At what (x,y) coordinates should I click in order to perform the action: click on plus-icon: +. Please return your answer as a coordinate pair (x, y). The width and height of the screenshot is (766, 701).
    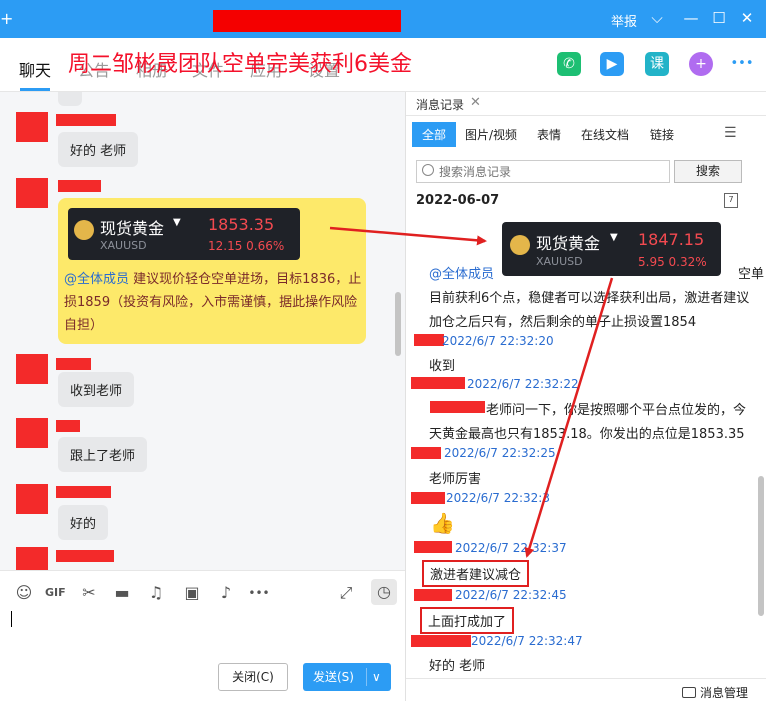
    Looking at the image, I should click on (701, 64).